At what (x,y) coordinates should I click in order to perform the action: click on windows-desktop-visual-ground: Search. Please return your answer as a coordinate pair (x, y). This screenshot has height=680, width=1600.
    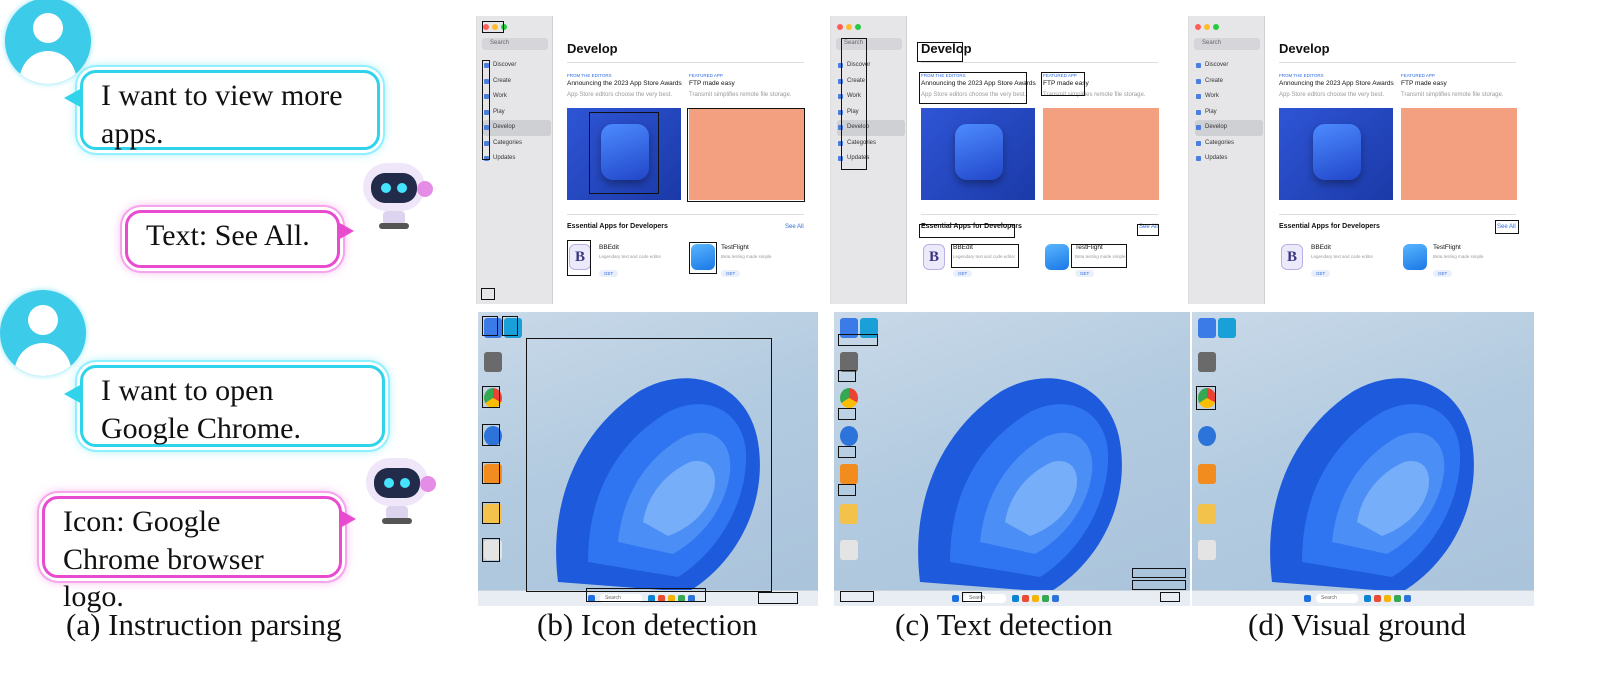
    Looking at the image, I should click on (1363, 459).